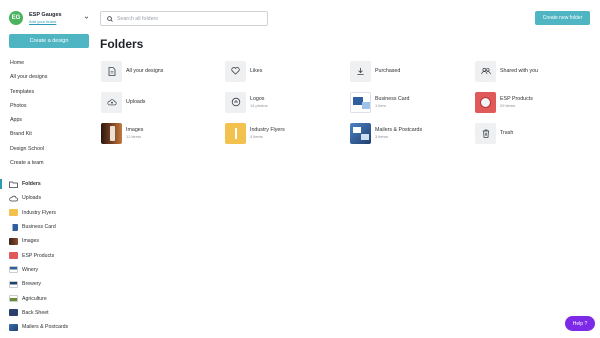 Image resolution: width=600 pixels, height=338 pixels. What do you see at coordinates (48, 184) in the screenshot?
I see `sidebar-item-folders: Folders` at bounding box center [48, 184].